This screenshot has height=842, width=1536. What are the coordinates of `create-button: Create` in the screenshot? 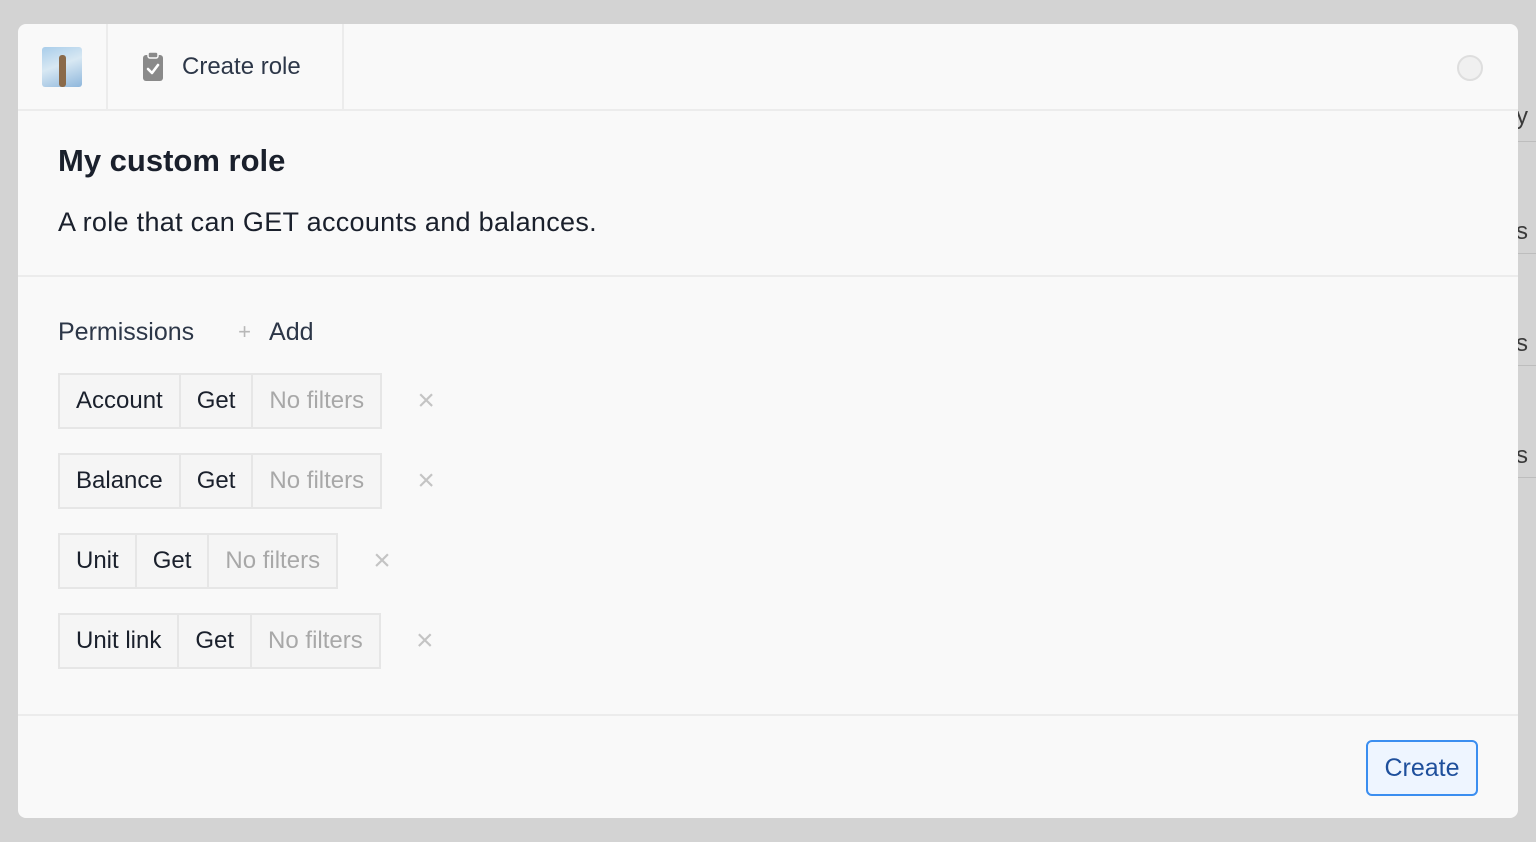 It's located at (1422, 768).